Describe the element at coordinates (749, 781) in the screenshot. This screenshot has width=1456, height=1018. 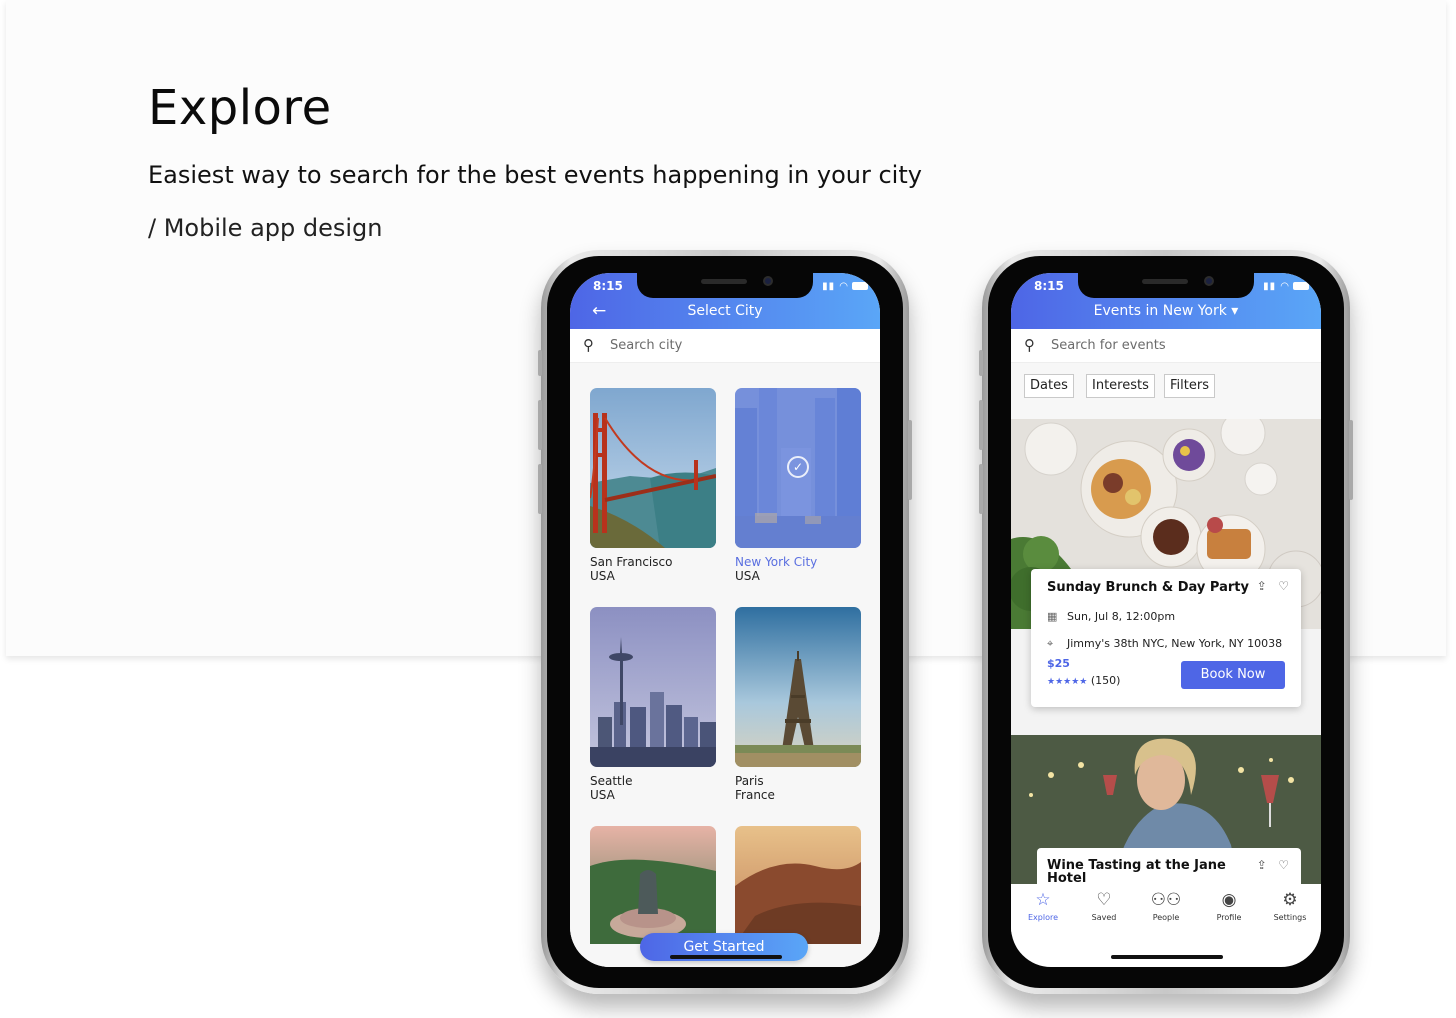
I see `city-name: Paris` at that location.